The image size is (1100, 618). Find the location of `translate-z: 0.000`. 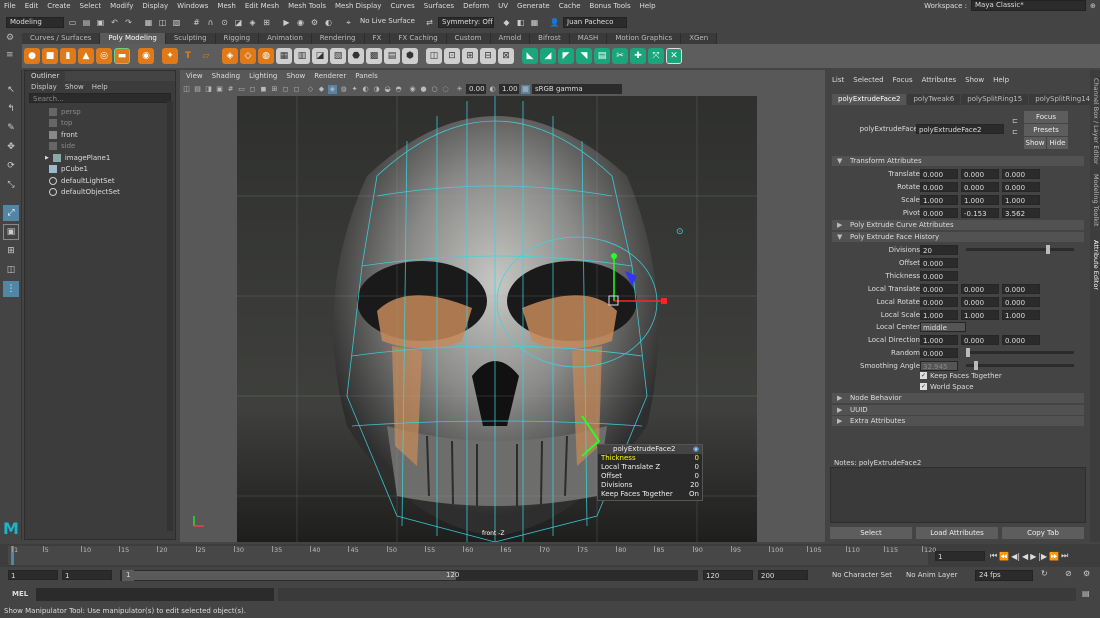

translate-z: 0.000 is located at coordinates (1021, 174).